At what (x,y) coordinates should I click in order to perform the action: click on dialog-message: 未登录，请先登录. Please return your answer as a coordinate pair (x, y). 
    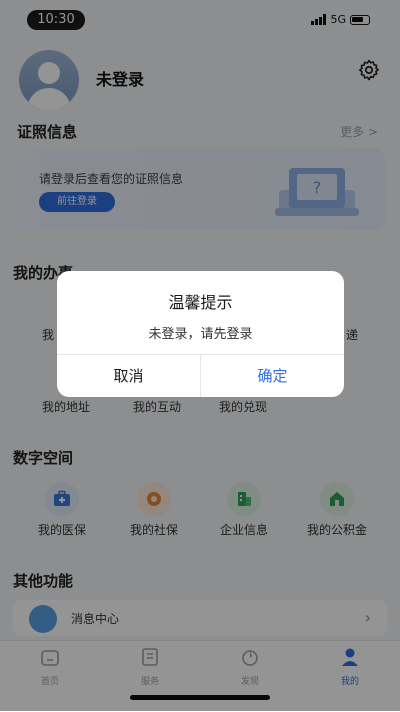
    Looking at the image, I should click on (200, 334).